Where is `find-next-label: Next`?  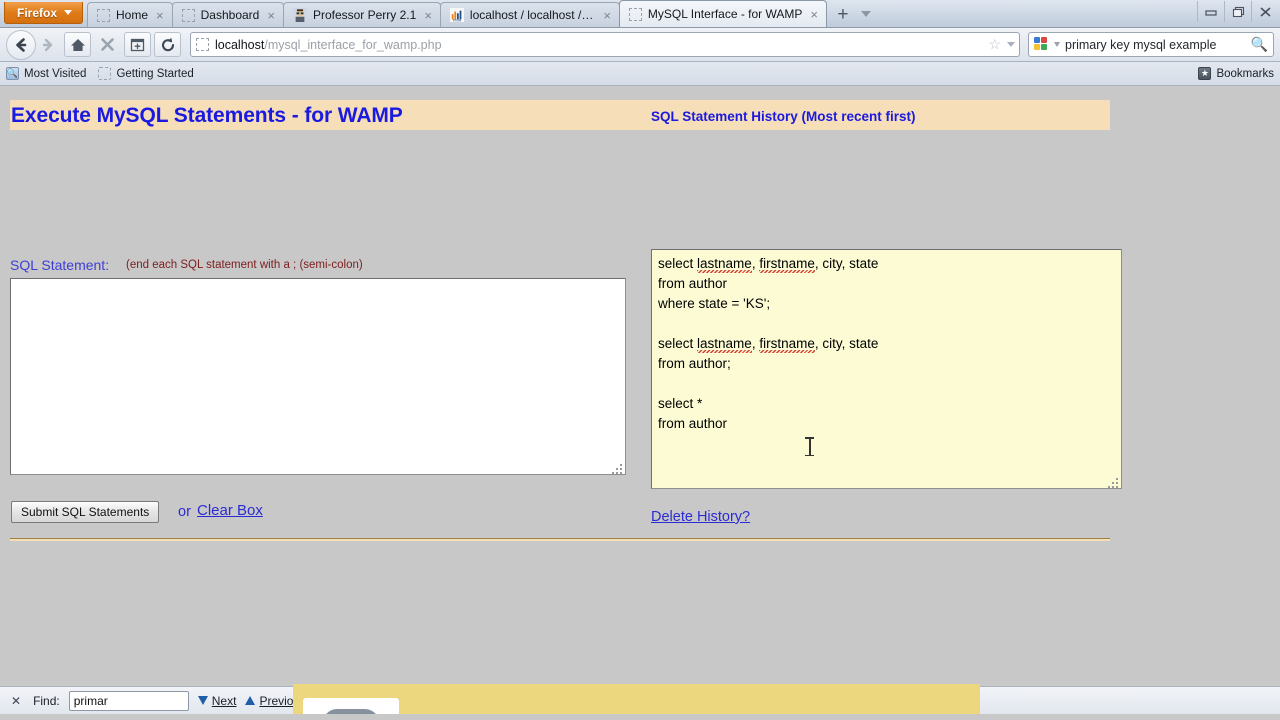 find-next-label: Next is located at coordinates (224, 700).